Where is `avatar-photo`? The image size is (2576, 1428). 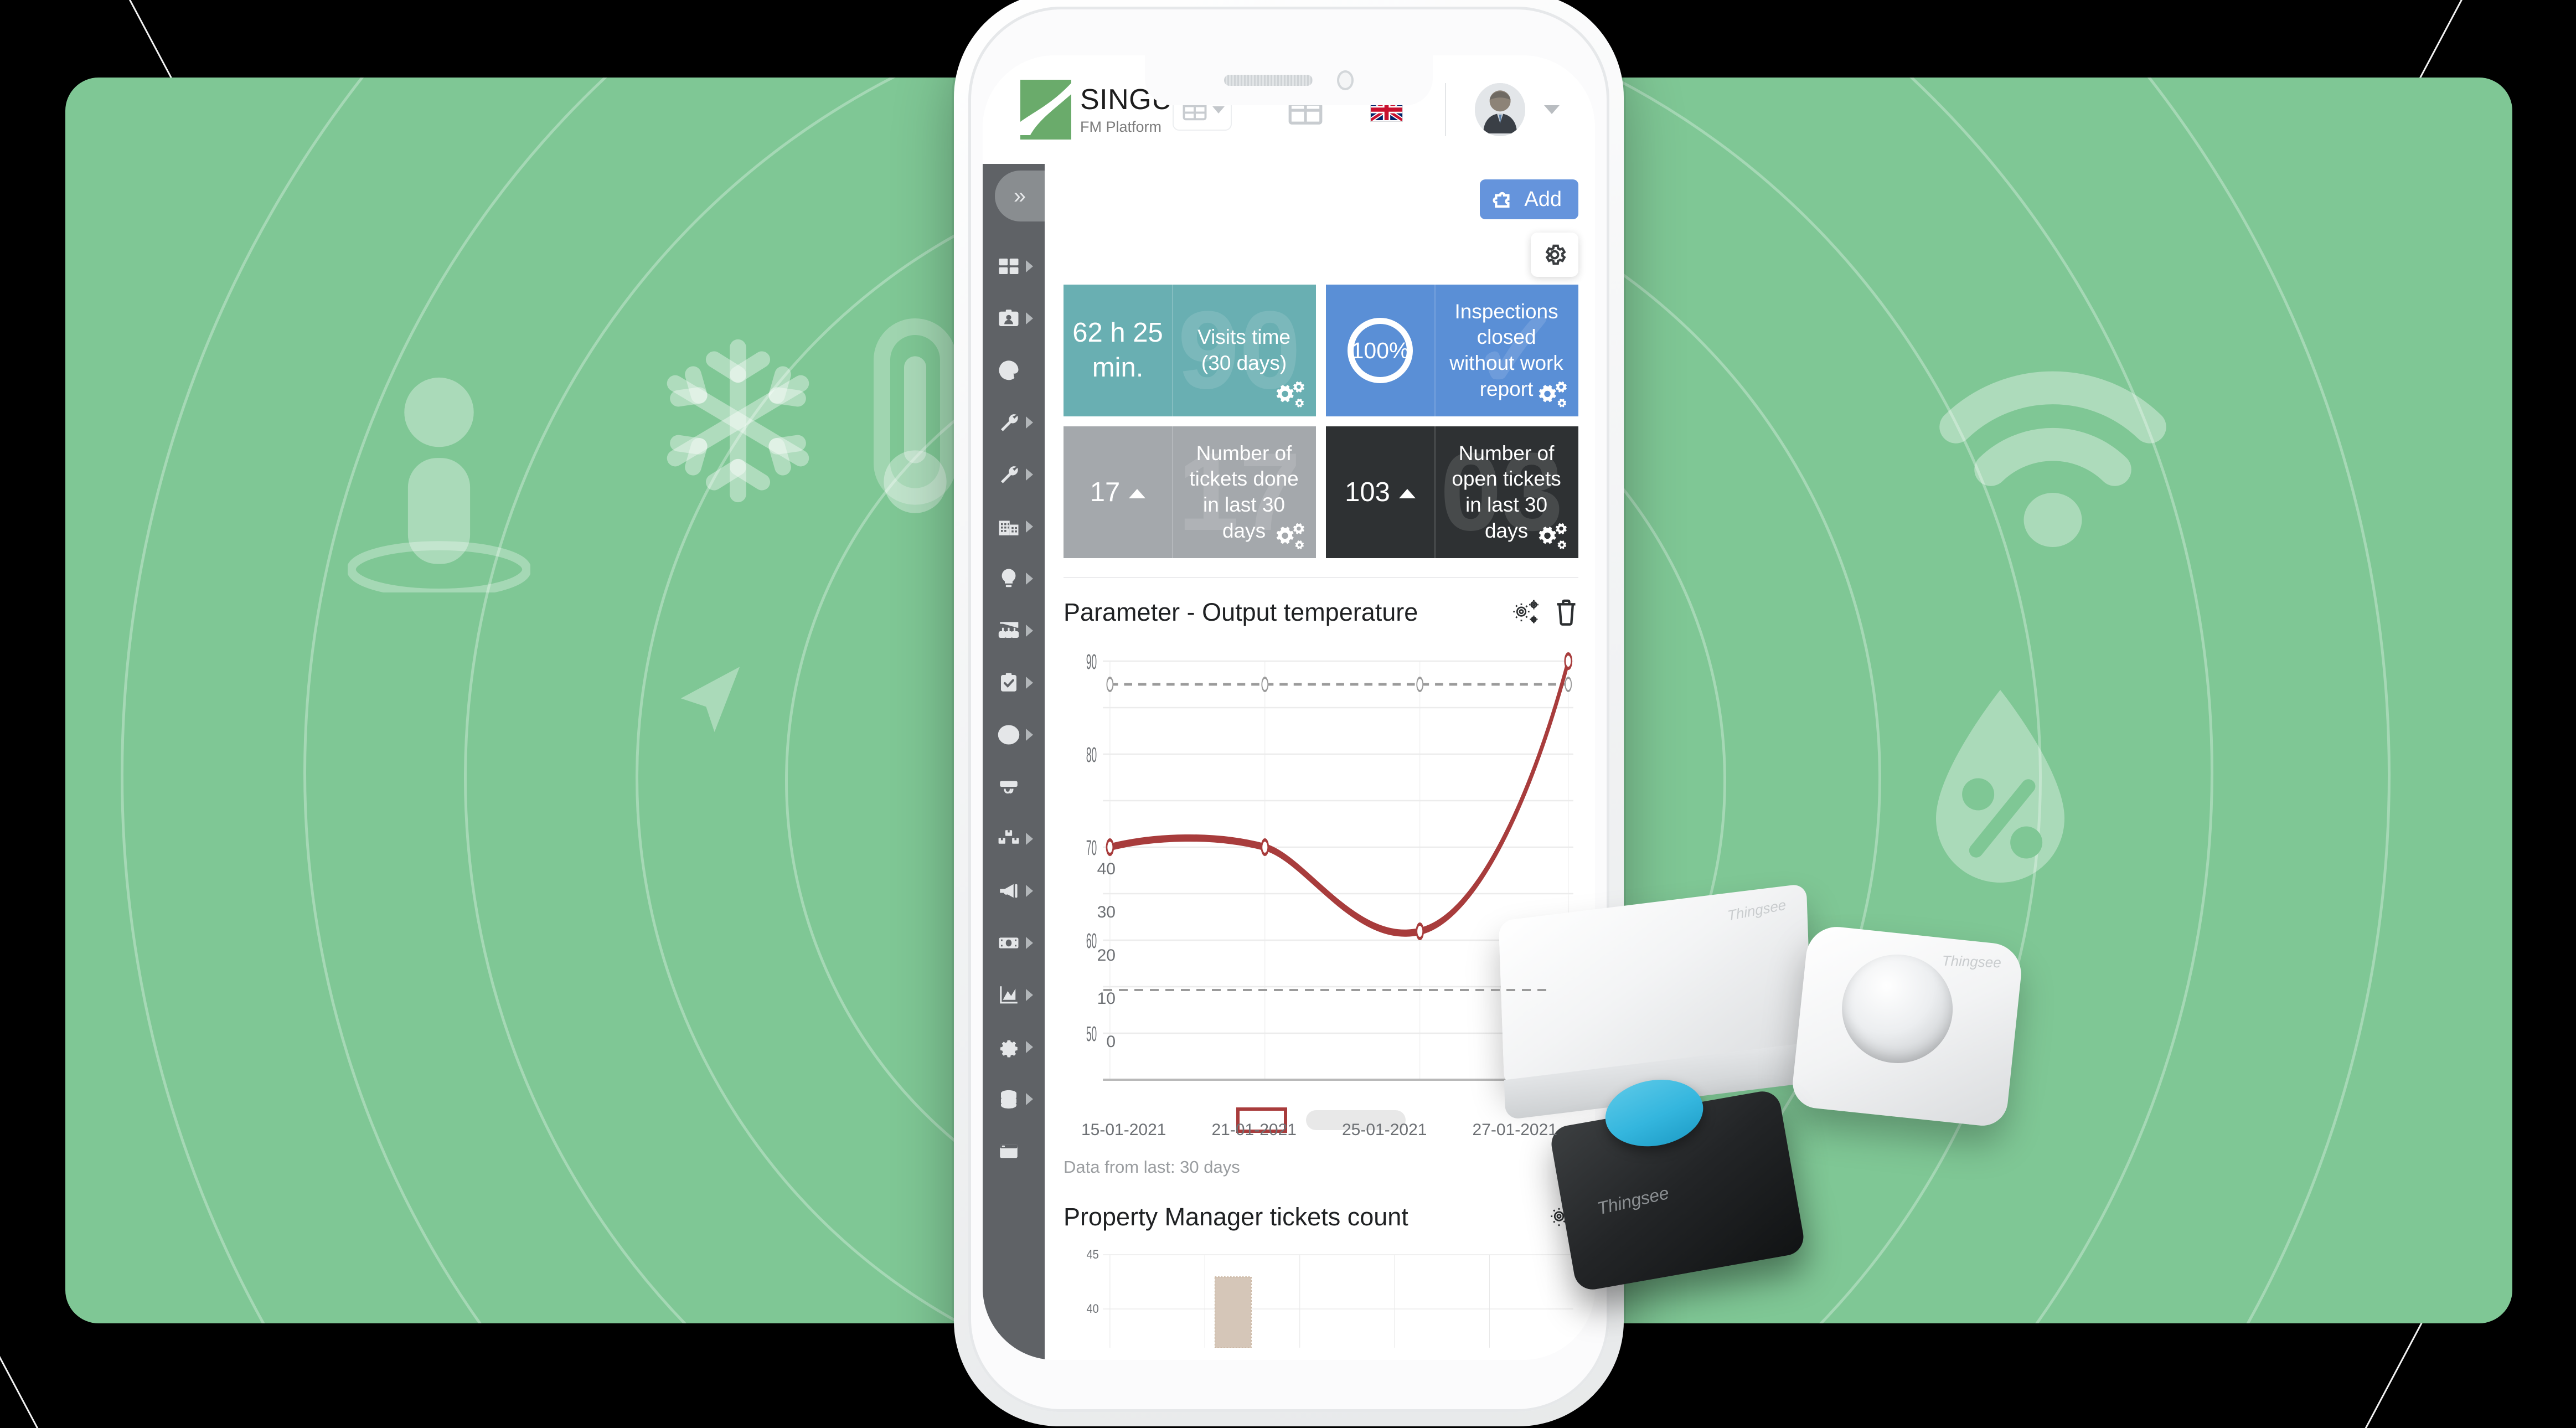
avatar-photo is located at coordinates (1499, 108).